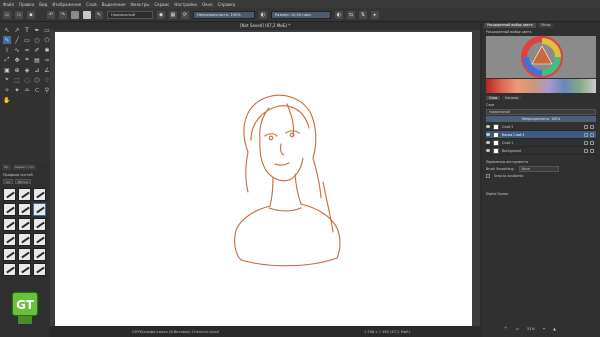 The image size is (600, 337). What do you see at coordinates (7, 167) in the screenshot?
I see `tab-brush-presets: Пр.` at bounding box center [7, 167].